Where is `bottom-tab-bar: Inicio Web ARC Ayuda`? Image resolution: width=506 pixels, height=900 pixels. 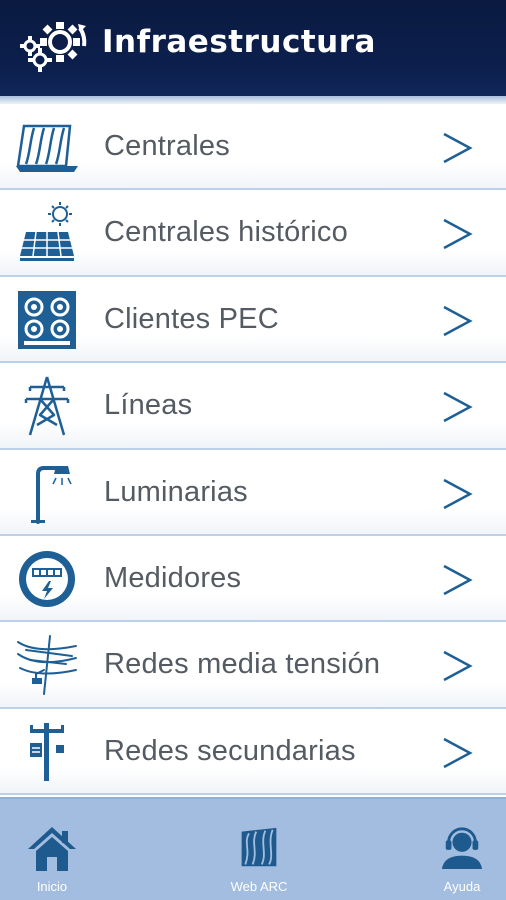 bottom-tab-bar: Inicio Web ARC Ayuda is located at coordinates (253, 848).